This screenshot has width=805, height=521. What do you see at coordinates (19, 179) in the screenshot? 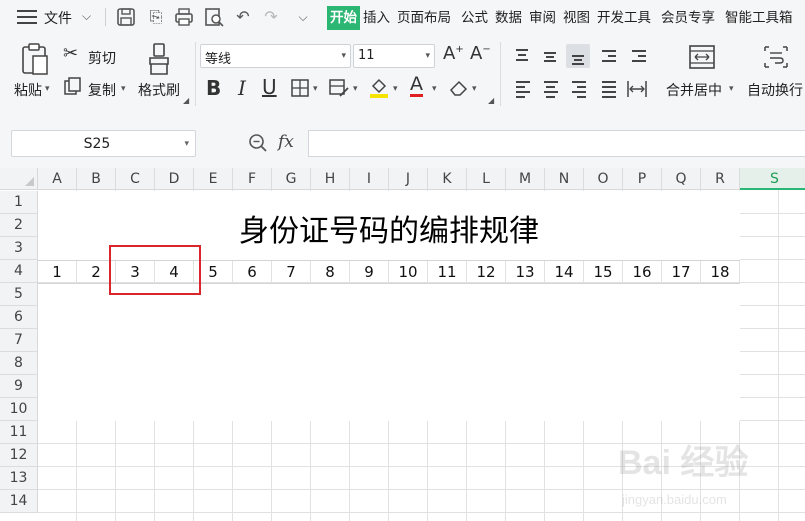
I see `select-all-corner` at bounding box center [19, 179].